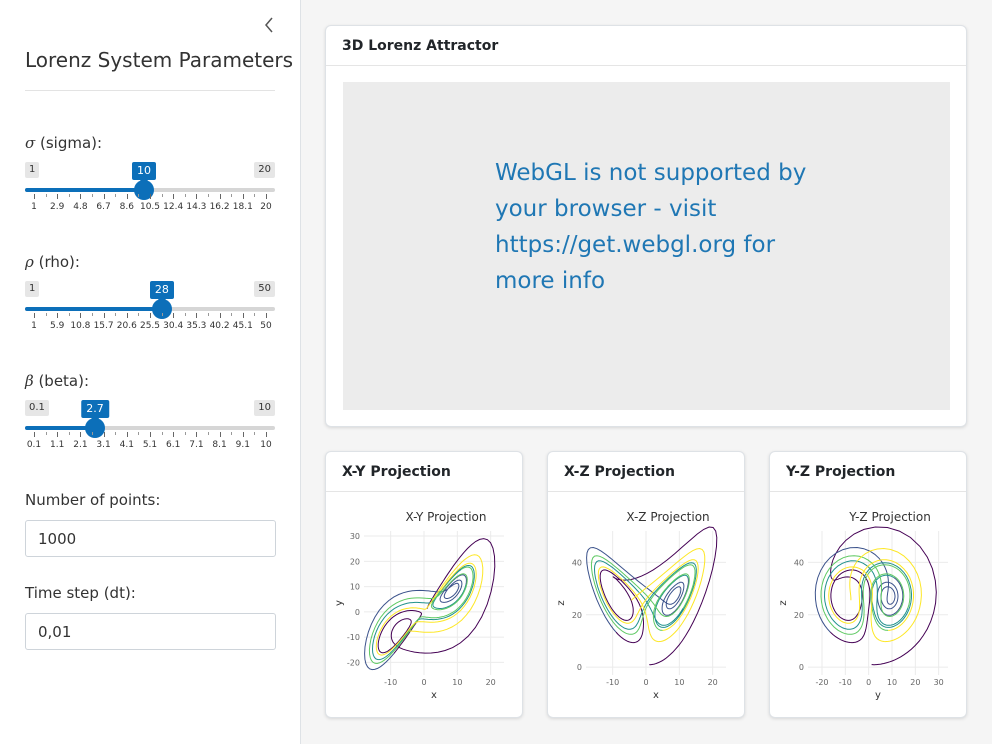 The width and height of the screenshot is (992, 744). What do you see at coordinates (93, 500) in the screenshot?
I see `points-label: Number of points:` at bounding box center [93, 500].